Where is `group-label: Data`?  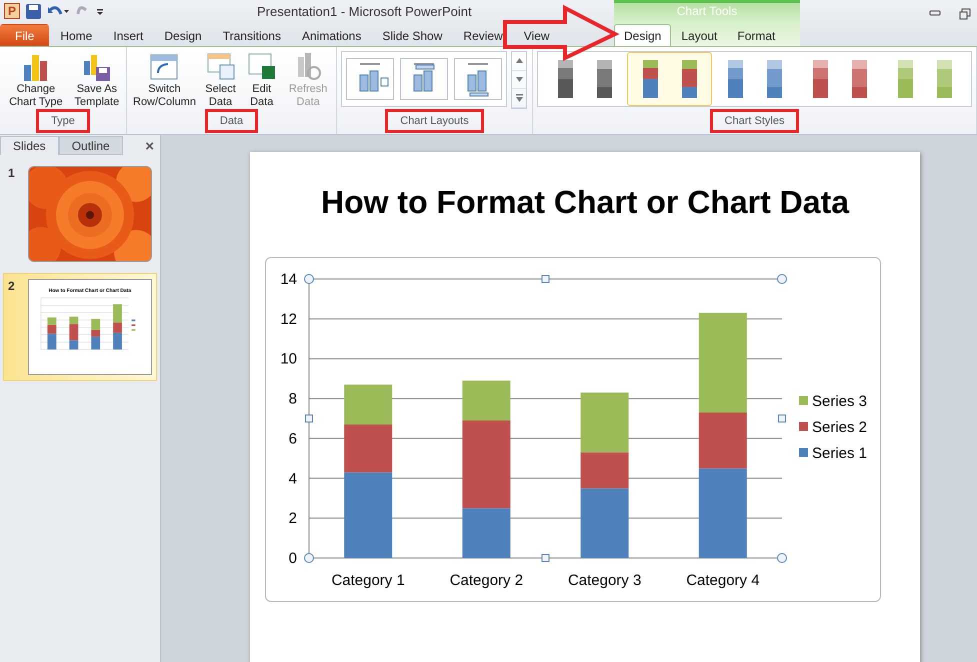
group-label: Data is located at coordinates (231, 121).